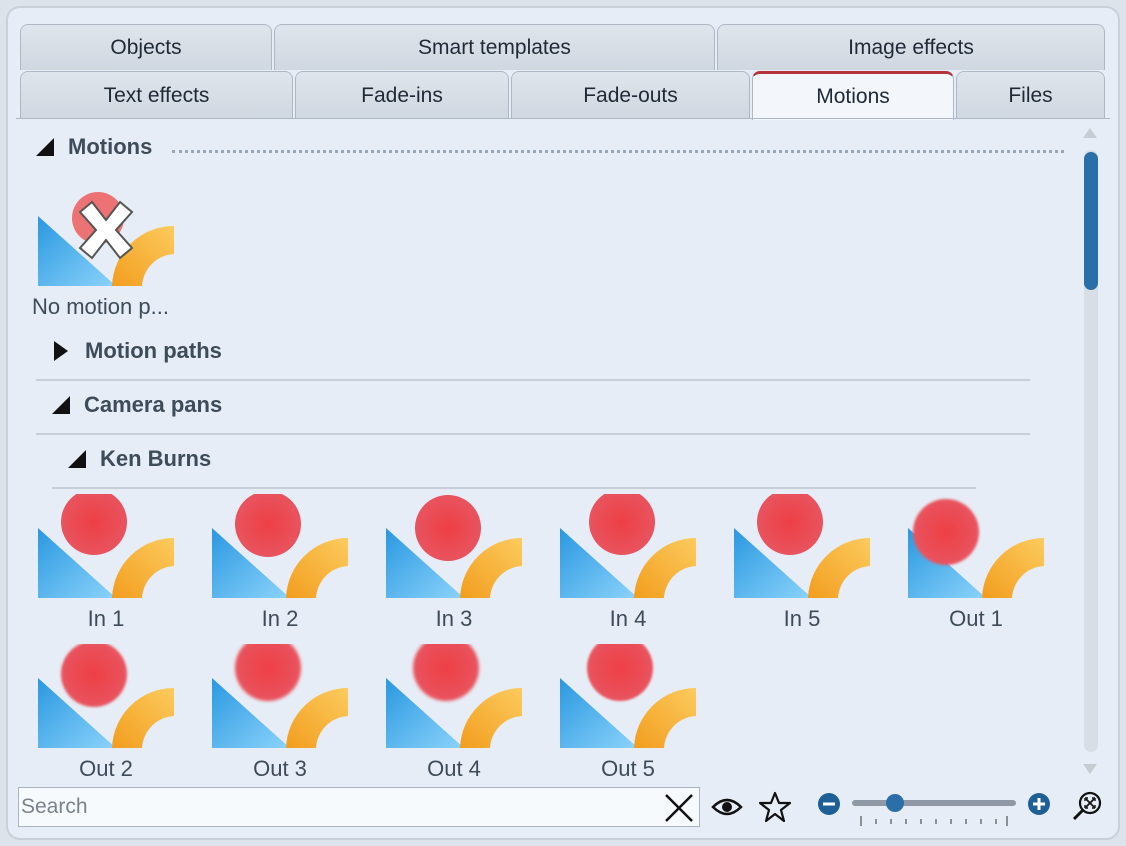 The width and height of the screenshot is (1126, 846). I want to click on tab-smart-templates: Smart templates, so click(494, 47).